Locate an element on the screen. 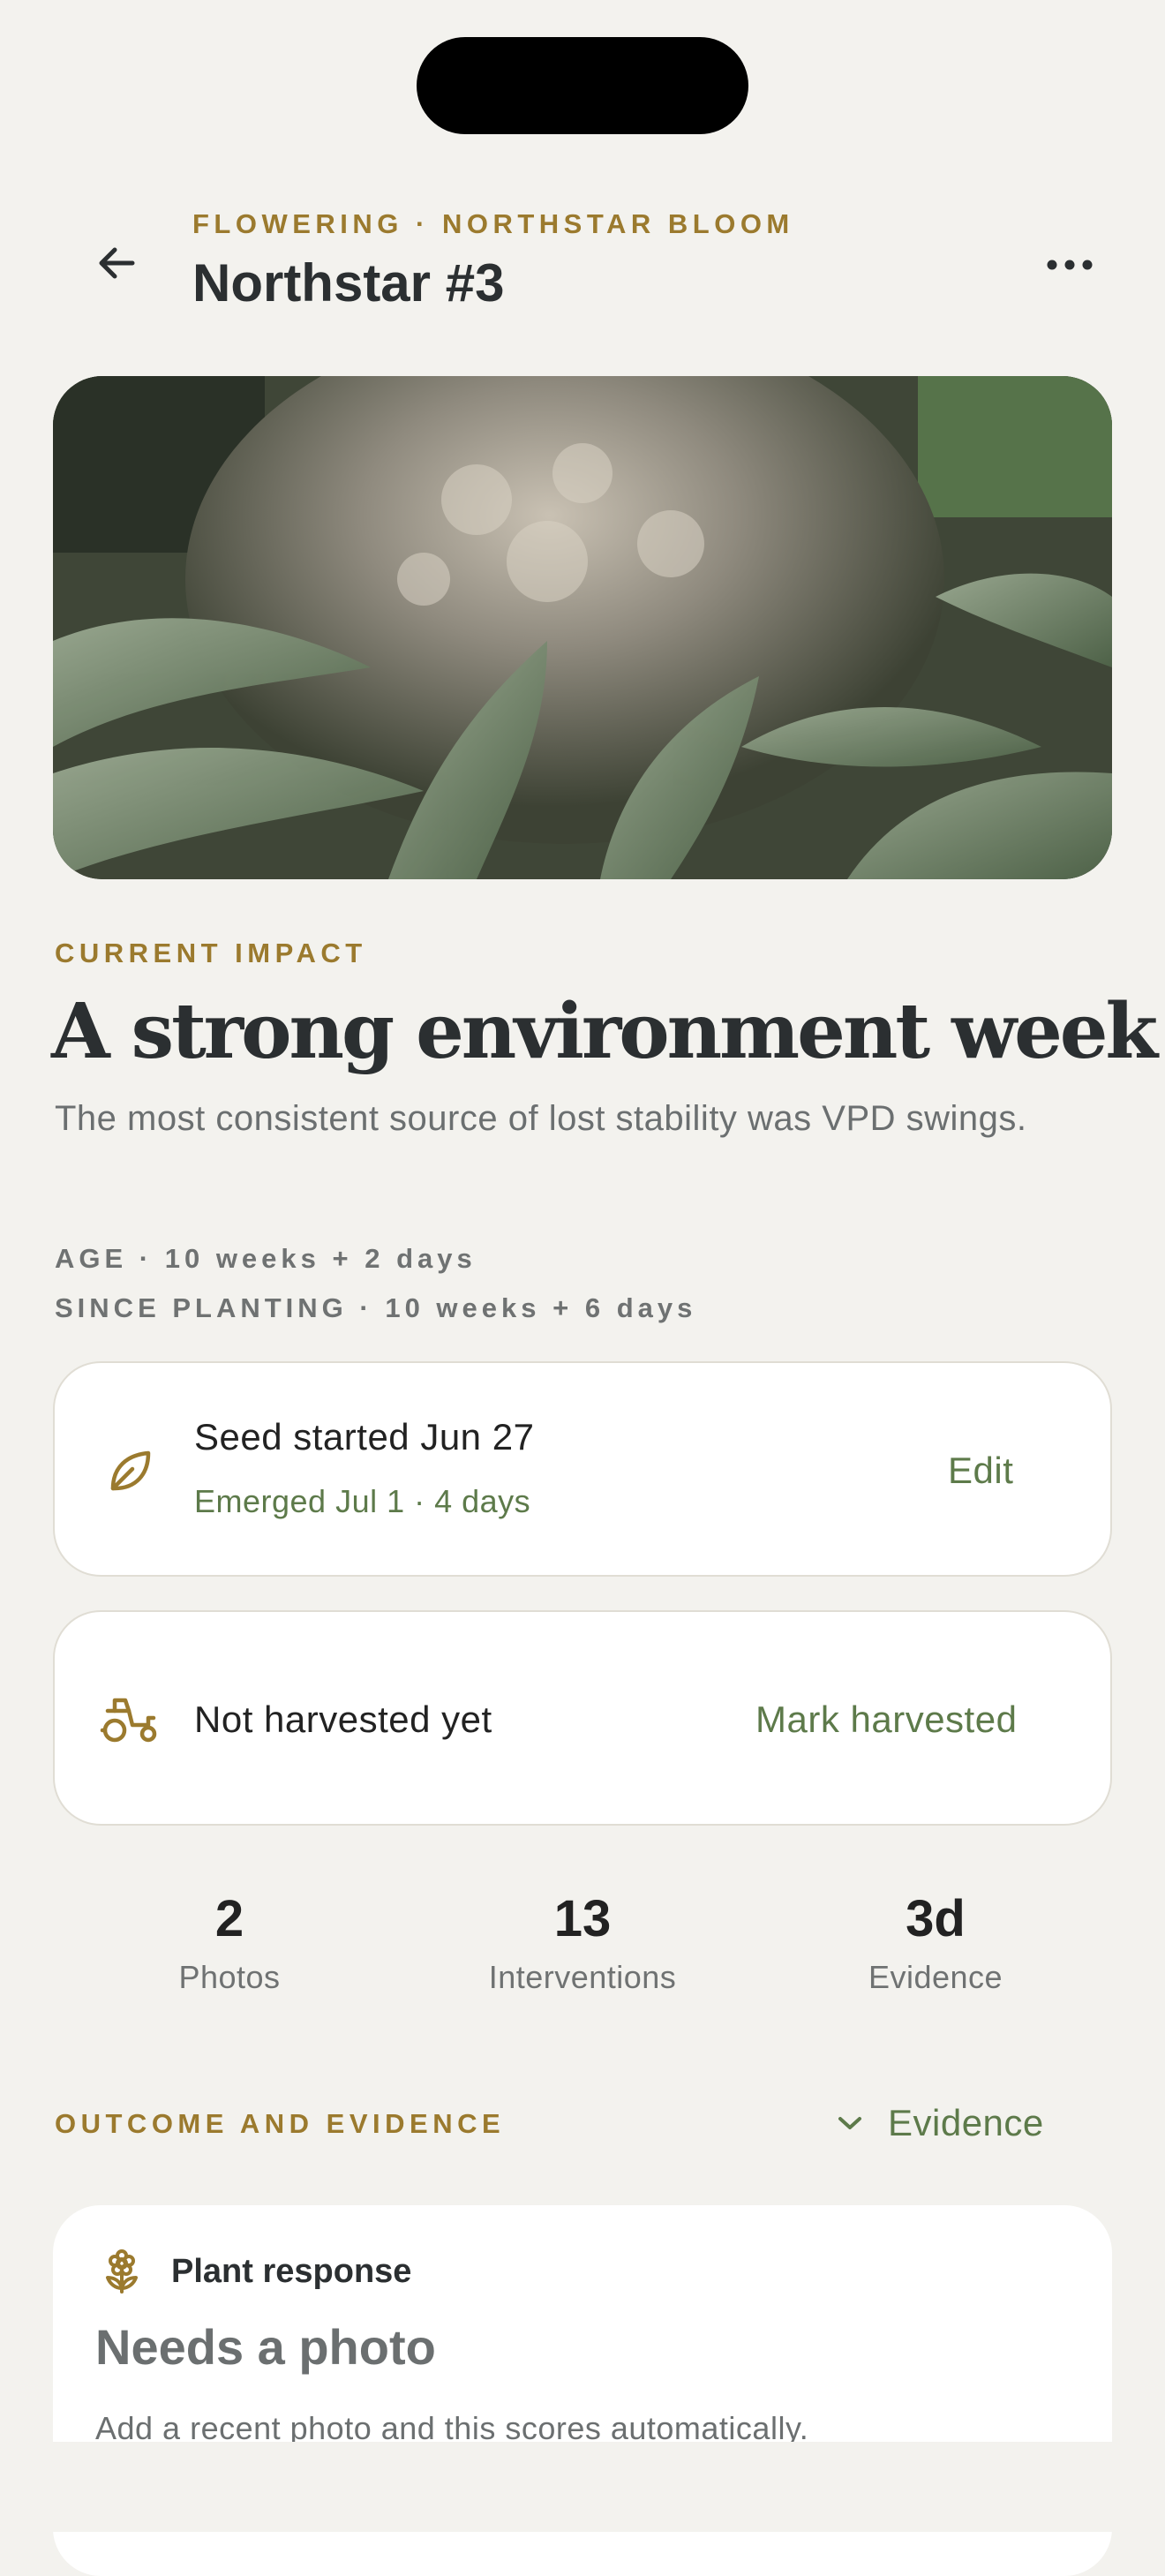 The height and width of the screenshot is (2576, 1165). page-title: Northstar #3 is located at coordinates (348, 283).